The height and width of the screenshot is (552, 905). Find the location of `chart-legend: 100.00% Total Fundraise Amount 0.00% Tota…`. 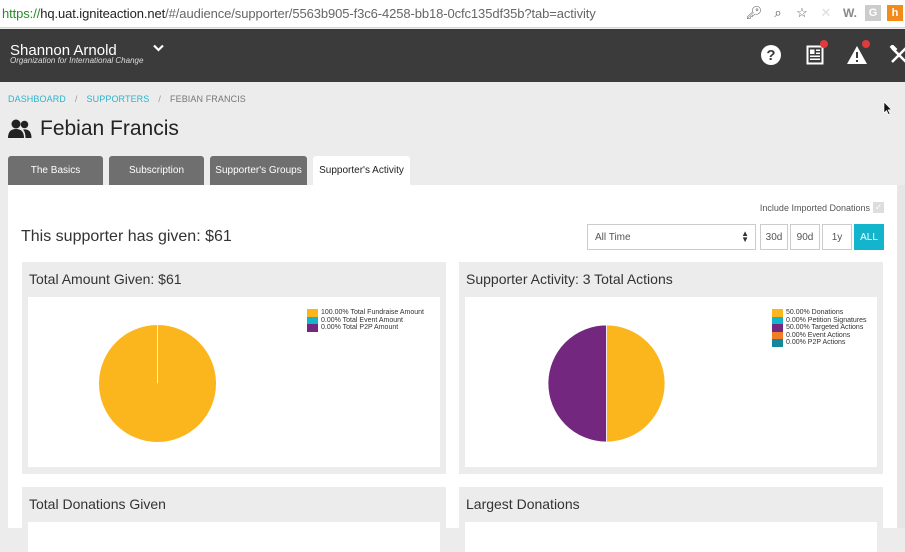

chart-legend: 100.00% Total Fundraise Amount 0.00% Tota… is located at coordinates (365, 320).